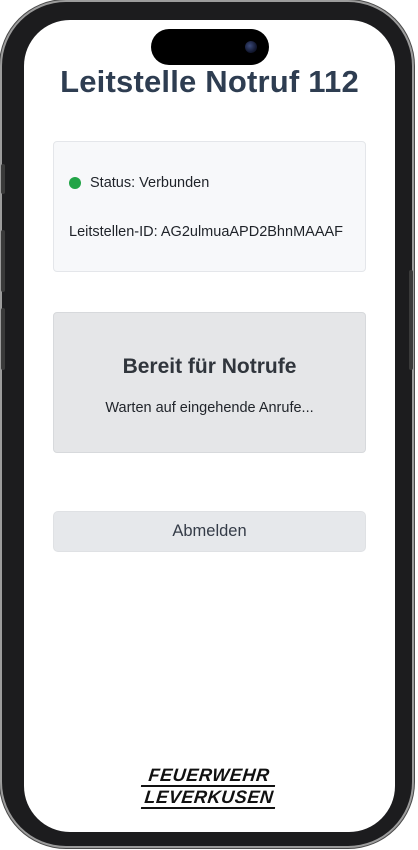 The width and height of the screenshot is (418, 850). I want to click on station-id-label: Leitstellen-ID: AG2ulmuaAPD2BhnMAAAF, so click(206, 232).